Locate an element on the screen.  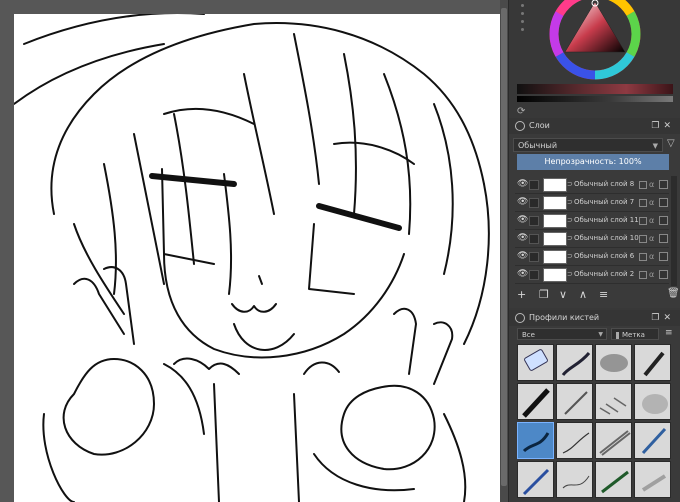
marker-brush is located at coordinates (535, 401).